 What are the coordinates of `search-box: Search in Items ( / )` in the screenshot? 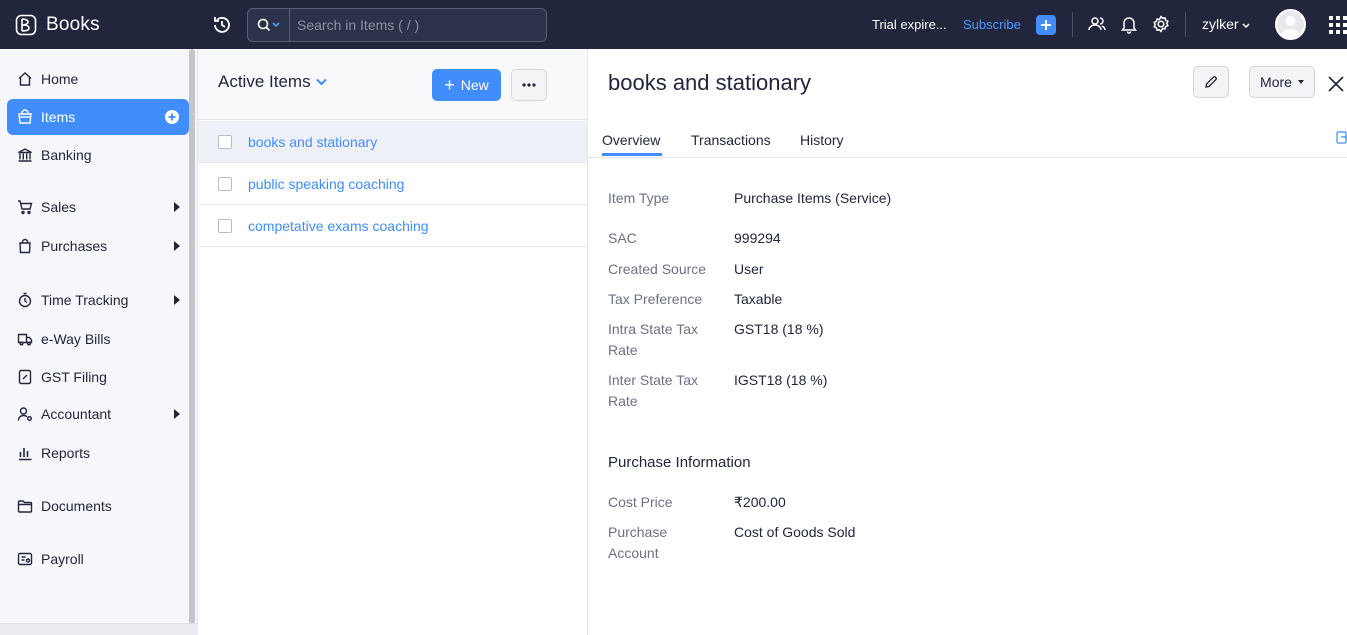 It's located at (397, 25).